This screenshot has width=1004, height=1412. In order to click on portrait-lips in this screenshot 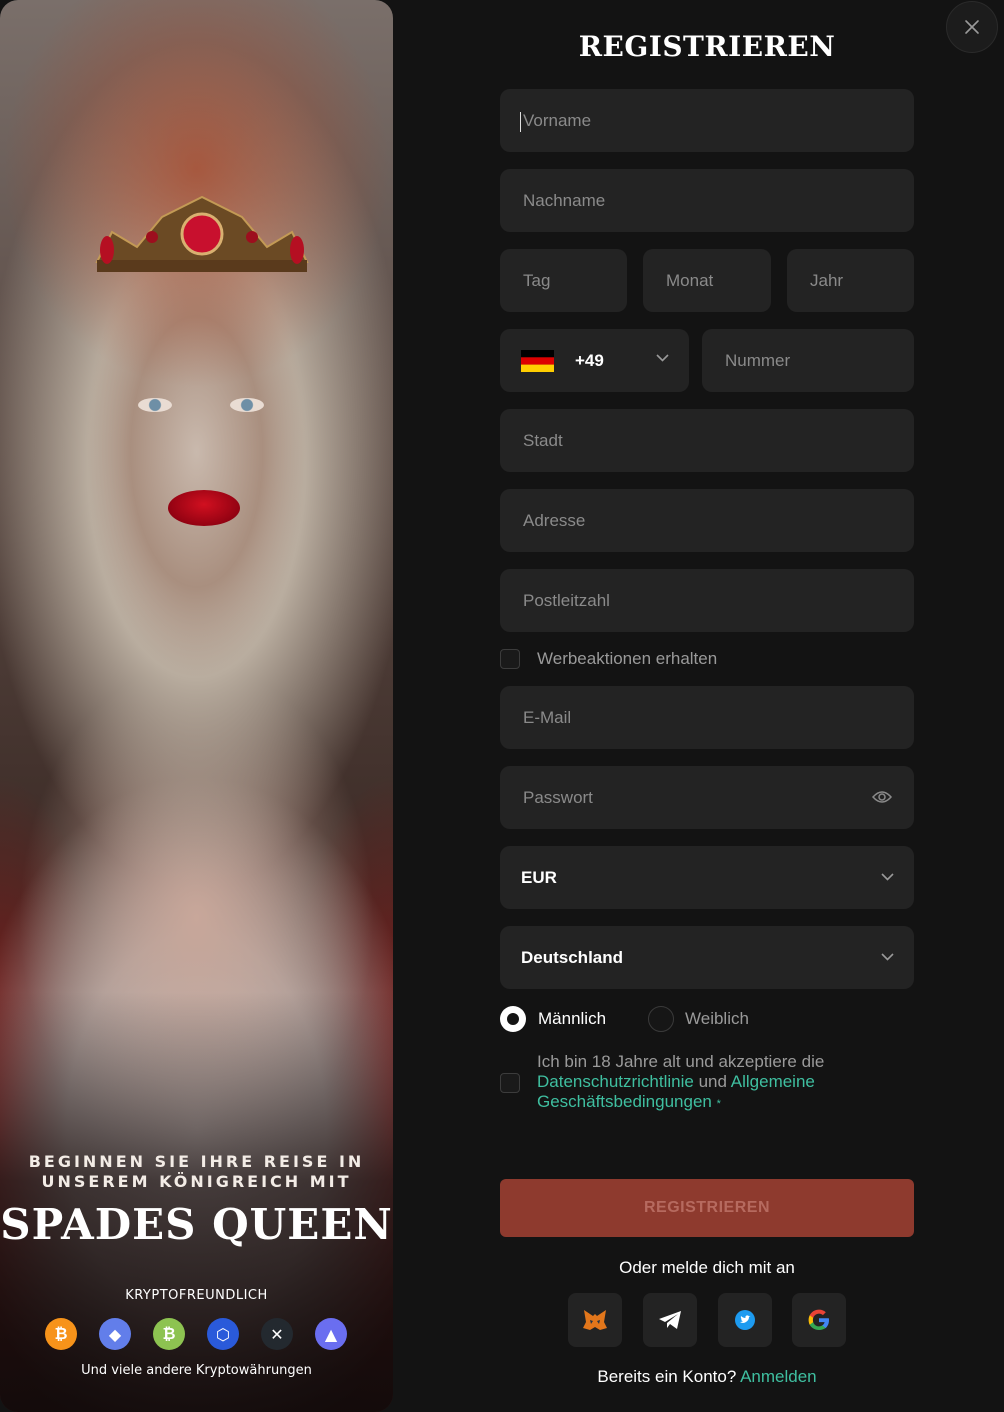, I will do `click(204, 508)`.